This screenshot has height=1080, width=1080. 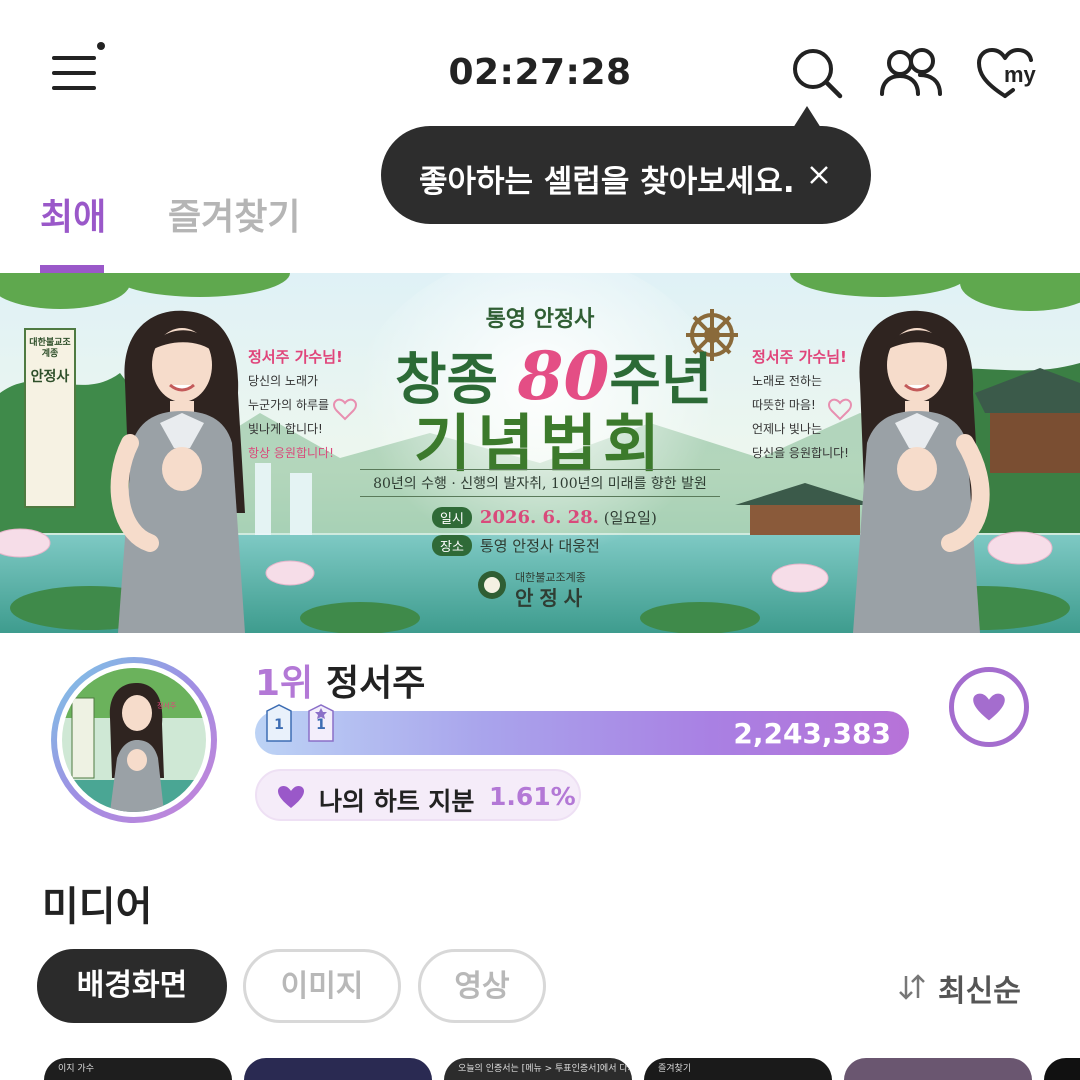 I want to click on chip-images: 이미지, so click(x=322, y=986).